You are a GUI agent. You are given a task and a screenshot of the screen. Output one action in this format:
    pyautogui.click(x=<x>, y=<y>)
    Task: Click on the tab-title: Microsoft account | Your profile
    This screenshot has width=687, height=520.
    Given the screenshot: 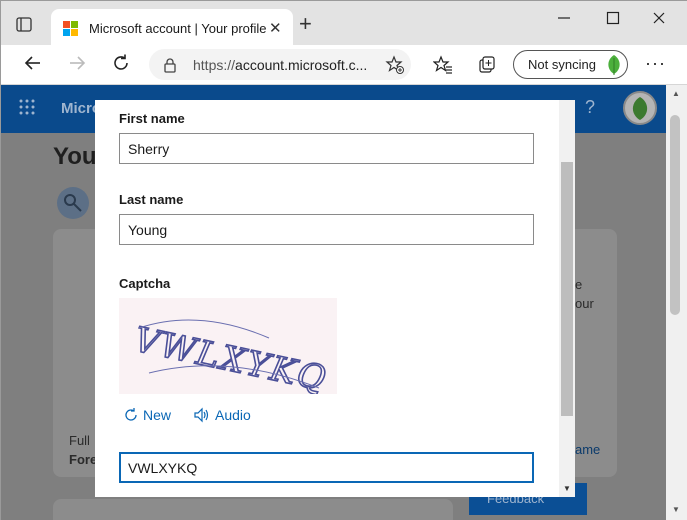 What is the action you would take?
    pyautogui.click(x=178, y=28)
    